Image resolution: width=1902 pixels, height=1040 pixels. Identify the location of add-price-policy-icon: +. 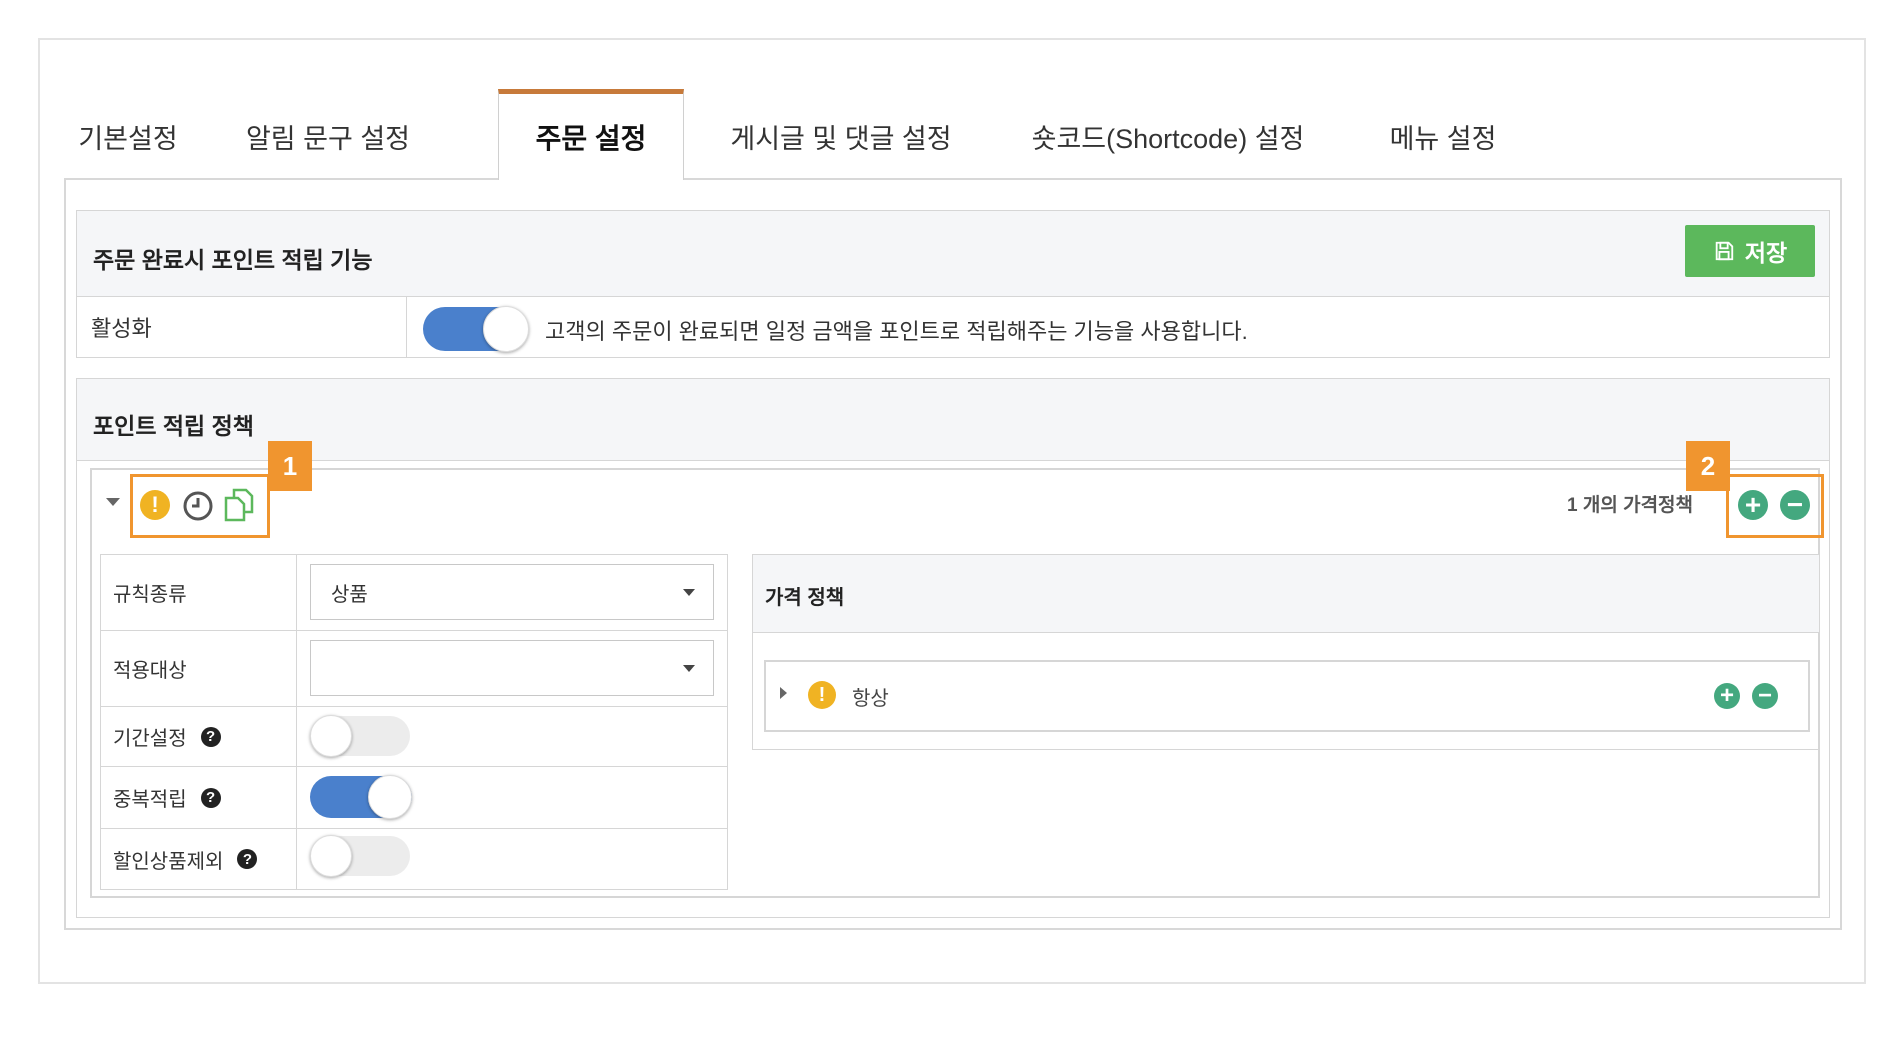
(1727, 696).